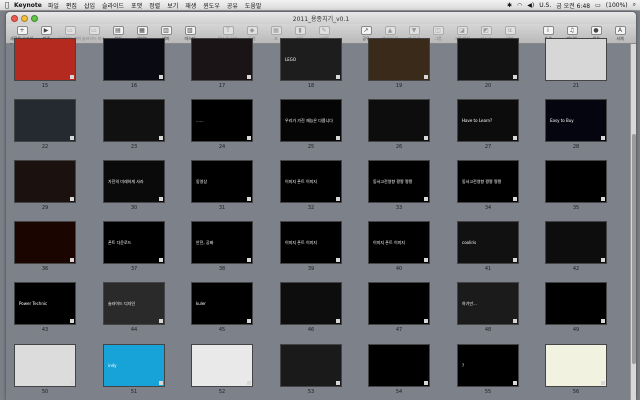  I want to click on toolbar-left-1-icon: ▶, so click(46, 30).